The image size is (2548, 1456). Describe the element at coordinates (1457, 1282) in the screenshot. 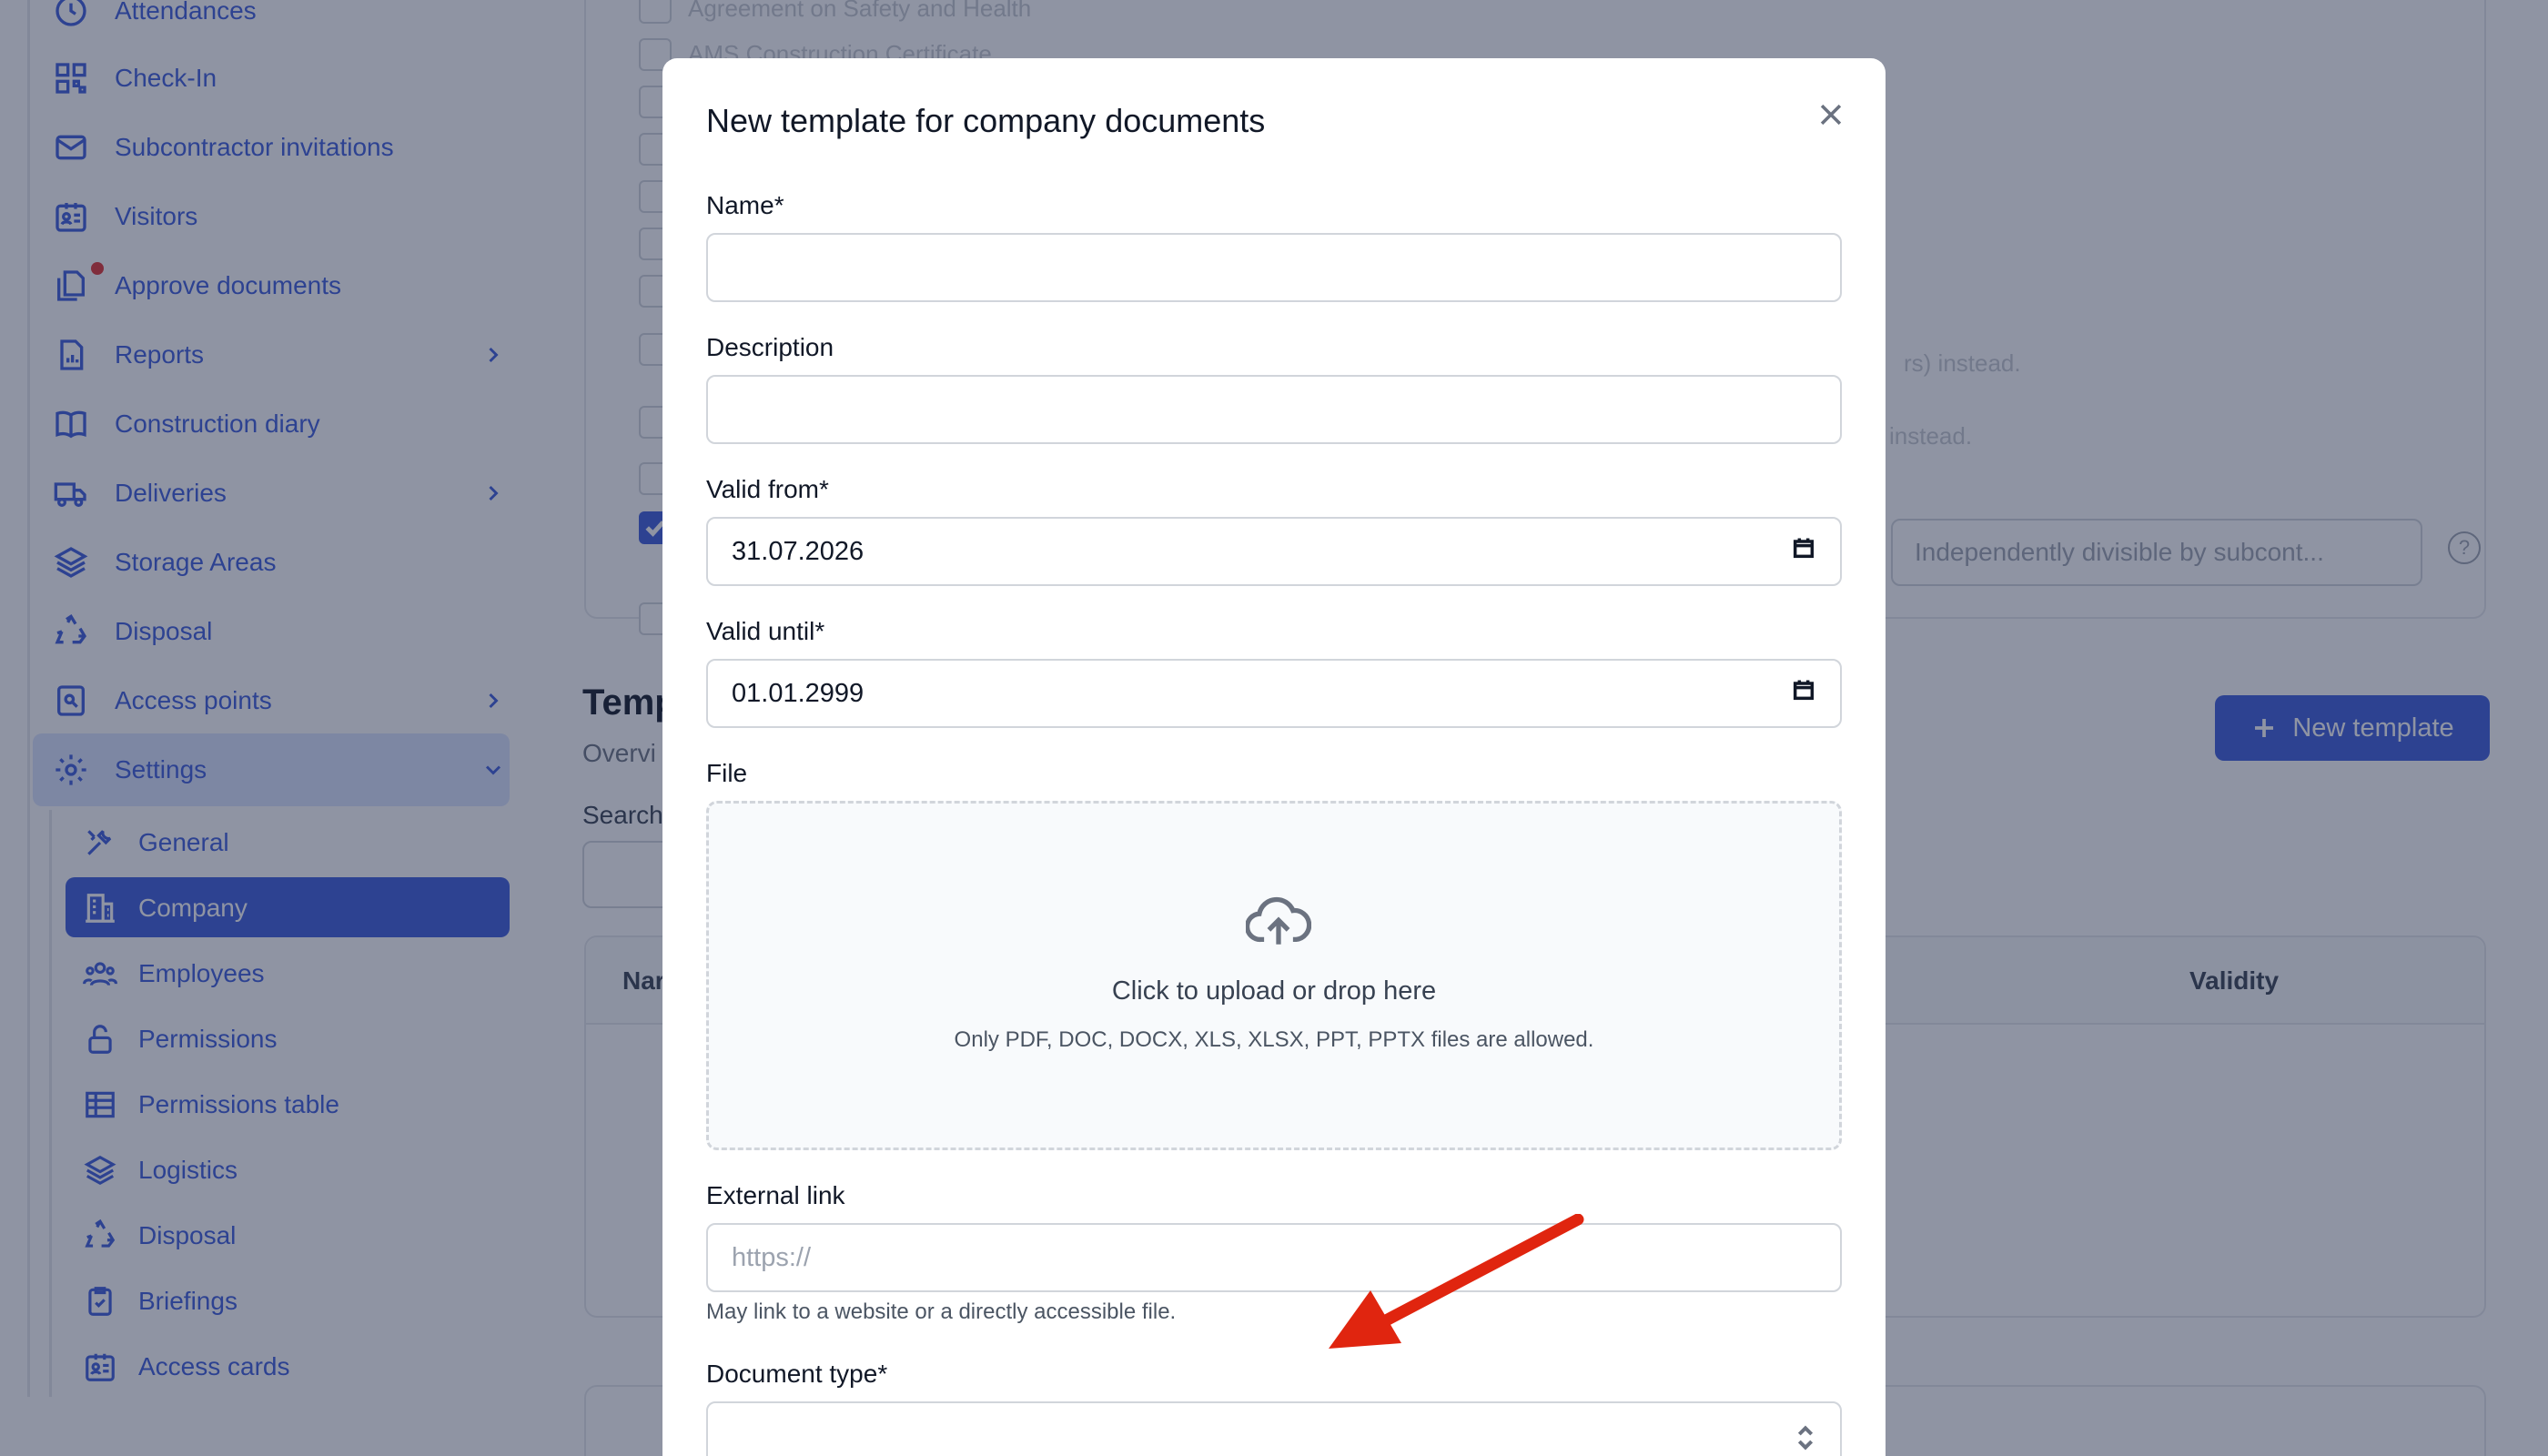

I see `annotation-arrow` at that location.